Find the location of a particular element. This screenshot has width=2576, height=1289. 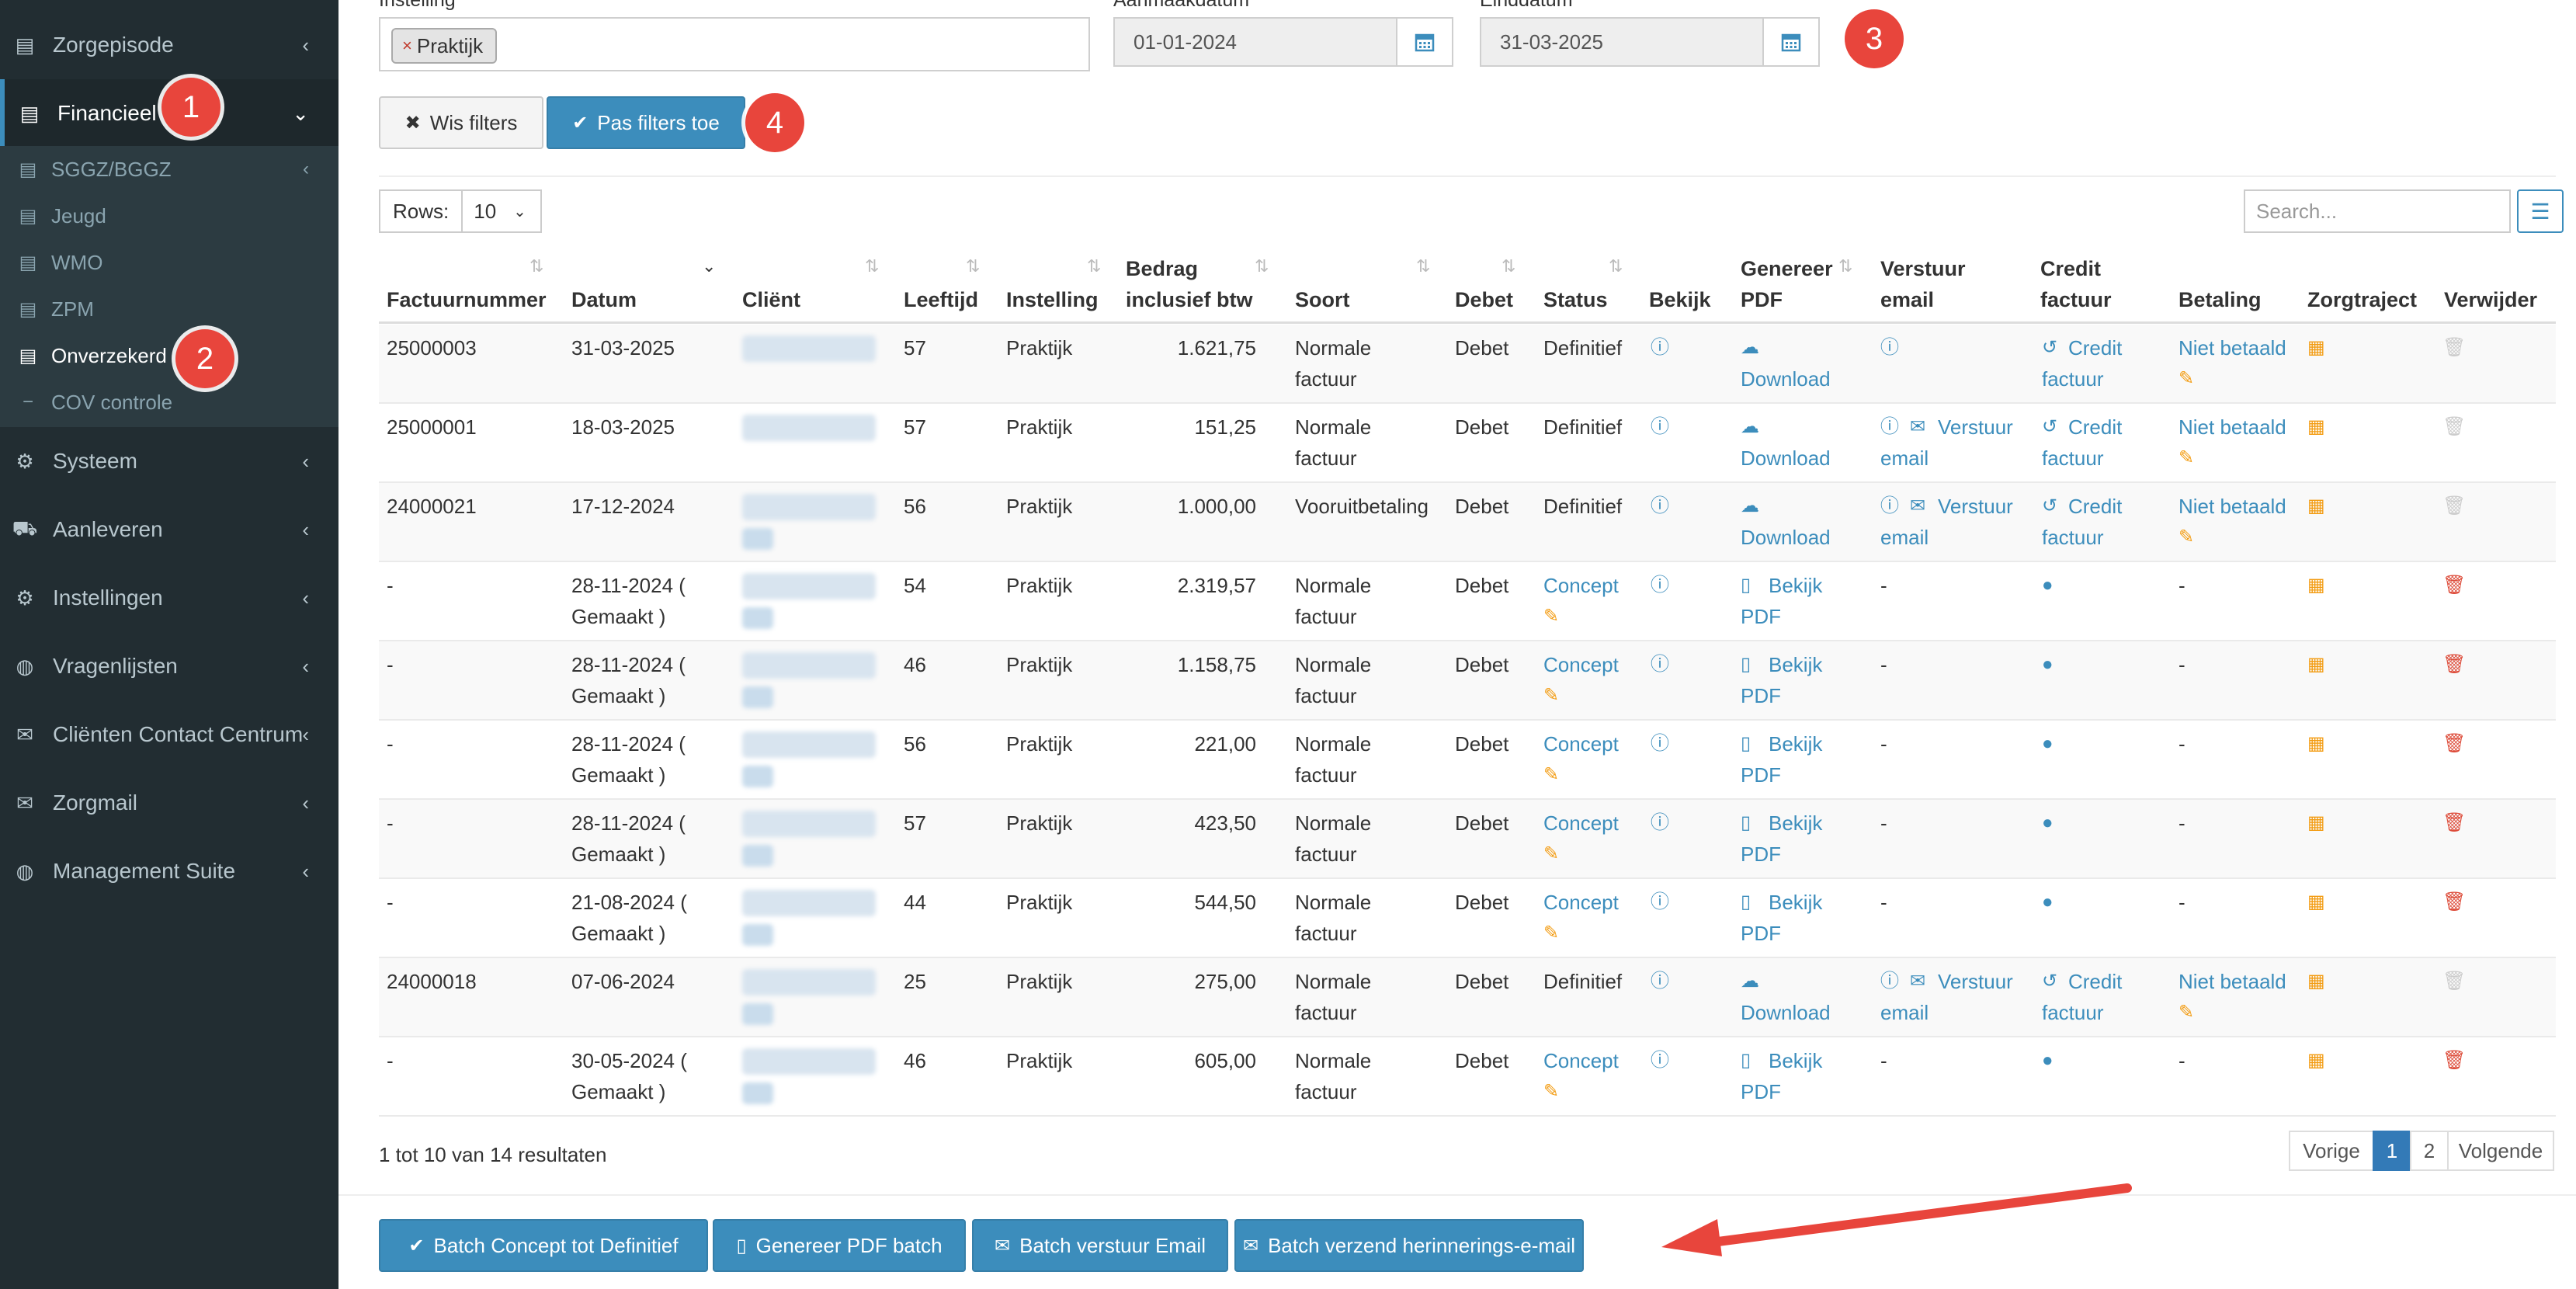

pas-filters-toe-button: ✔ Pas filters toe is located at coordinates (646, 123).